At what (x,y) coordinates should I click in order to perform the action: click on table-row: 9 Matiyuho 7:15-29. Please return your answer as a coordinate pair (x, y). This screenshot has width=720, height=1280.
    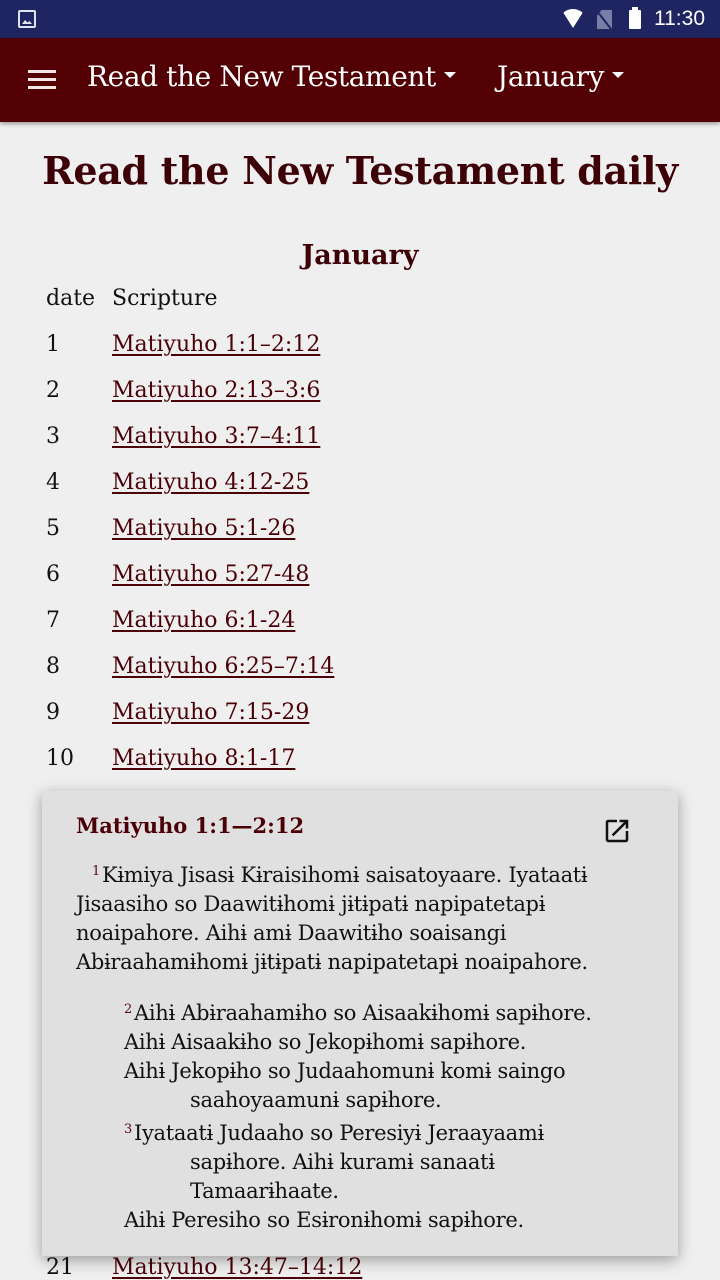
    Looking at the image, I should click on (346, 723).